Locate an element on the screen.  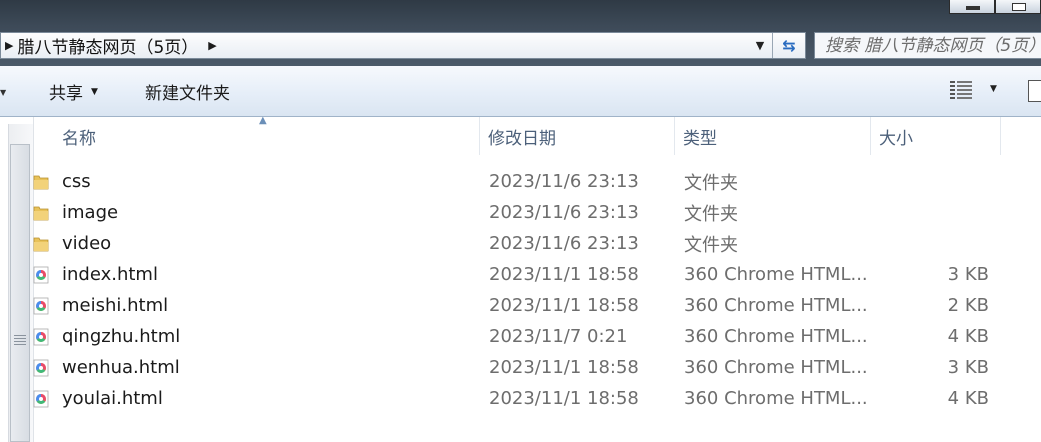
column-header-name: 名称 is located at coordinates (267, 136).